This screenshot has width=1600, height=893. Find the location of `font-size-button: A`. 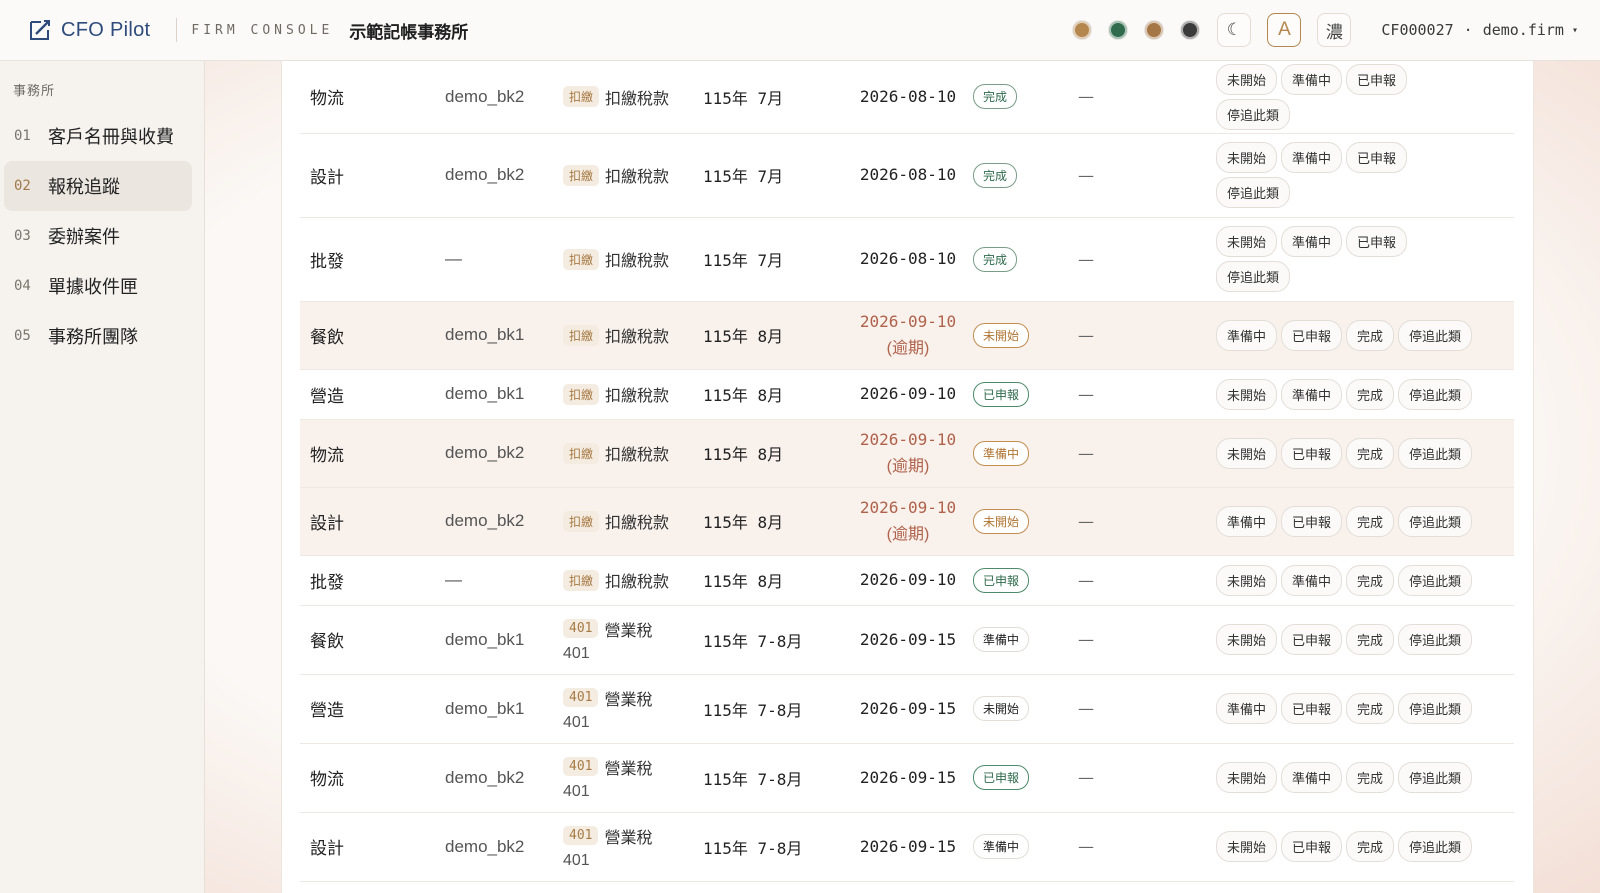

font-size-button: A is located at coordinates (1284, 30).